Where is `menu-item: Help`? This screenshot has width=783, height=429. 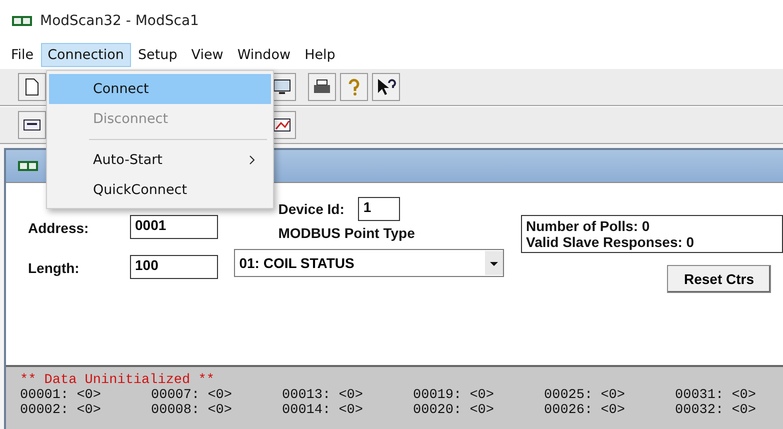
menu-item: Help is located at coordinates (320, 55).